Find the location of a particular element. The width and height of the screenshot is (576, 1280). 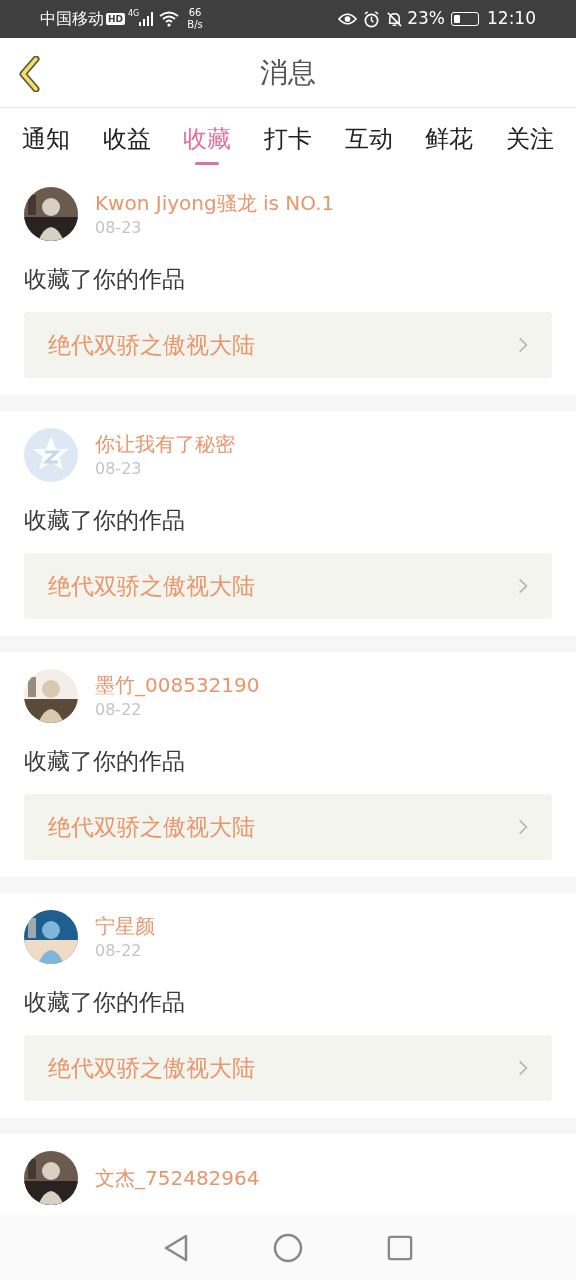

wifi-icon is located at coordinates (169, 19).